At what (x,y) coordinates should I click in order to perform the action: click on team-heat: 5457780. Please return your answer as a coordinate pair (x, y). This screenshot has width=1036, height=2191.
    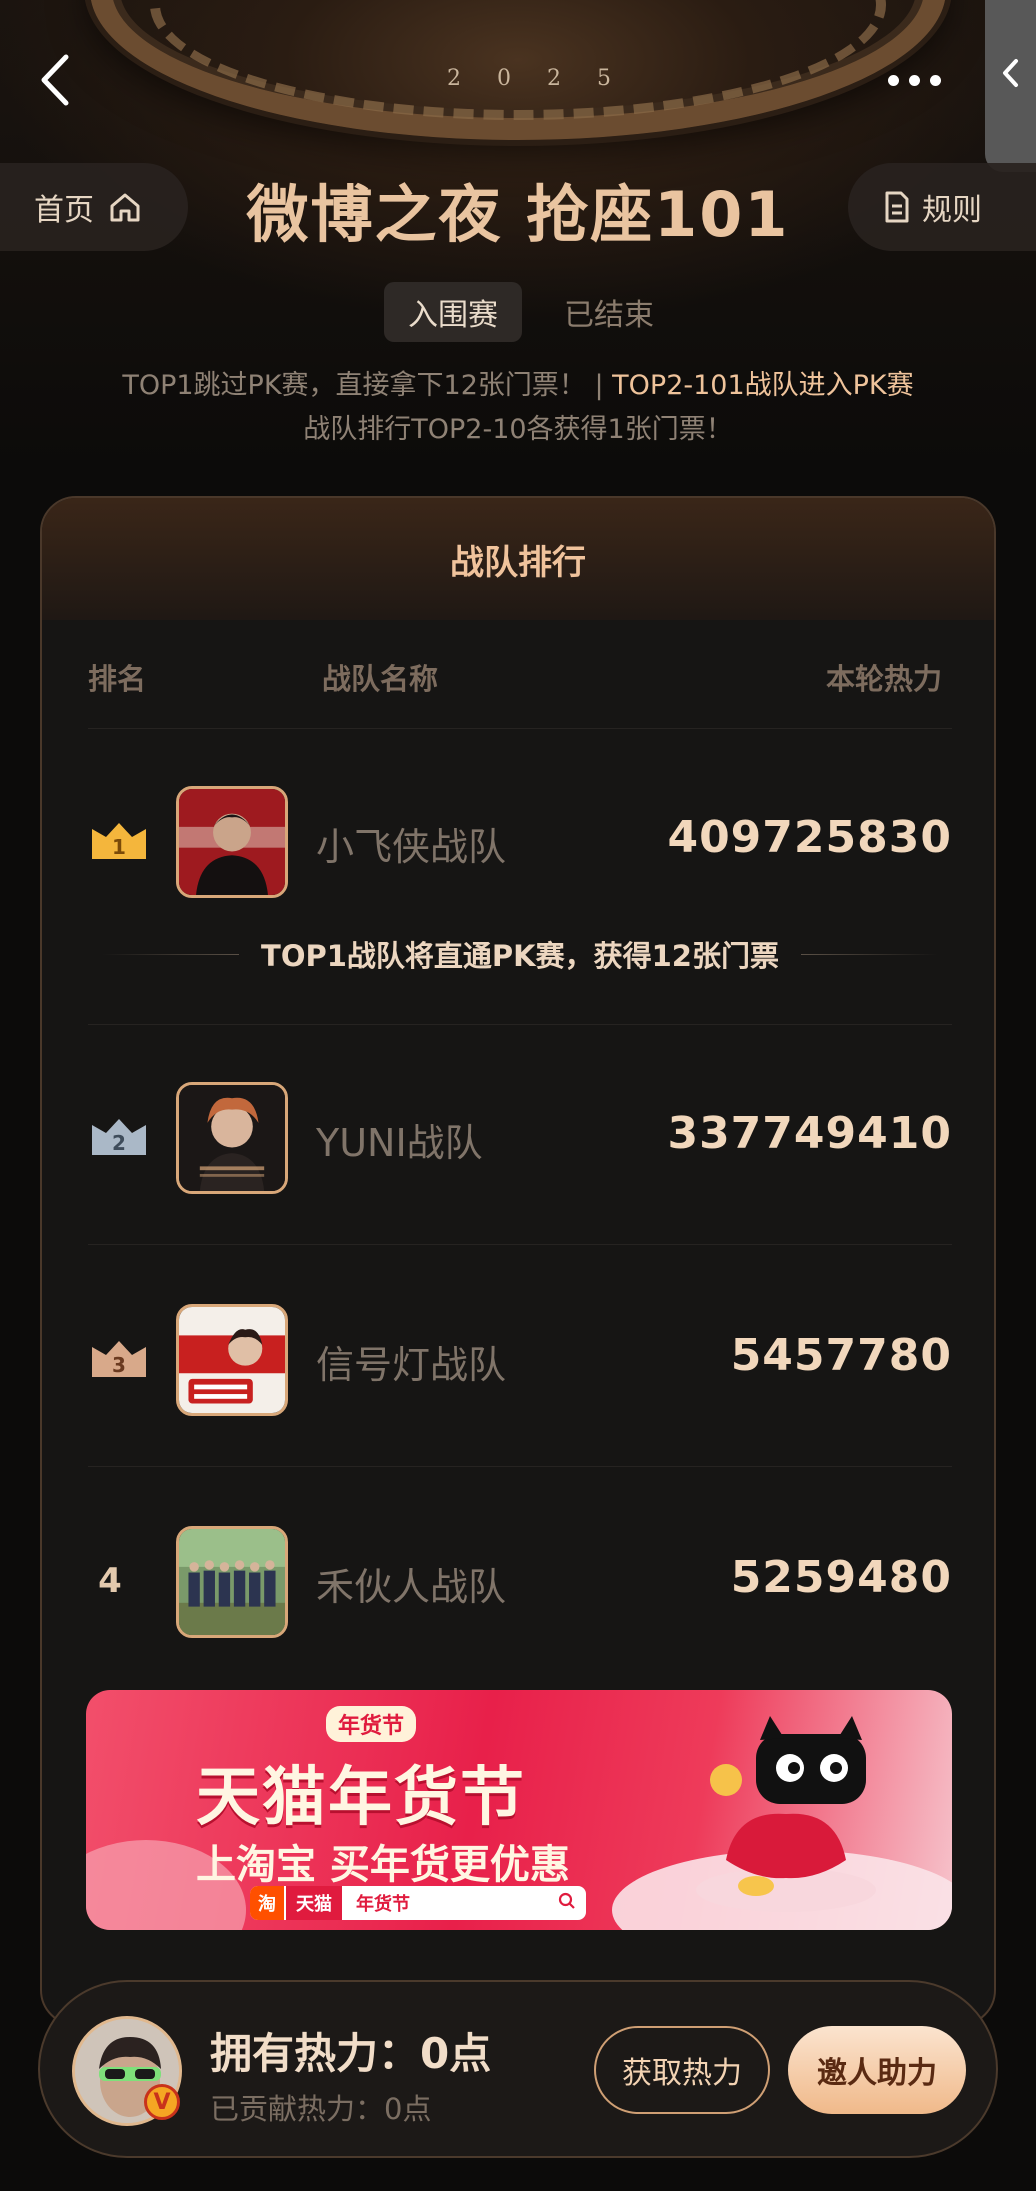
    Looking at the image, I should click on (841, 1355).